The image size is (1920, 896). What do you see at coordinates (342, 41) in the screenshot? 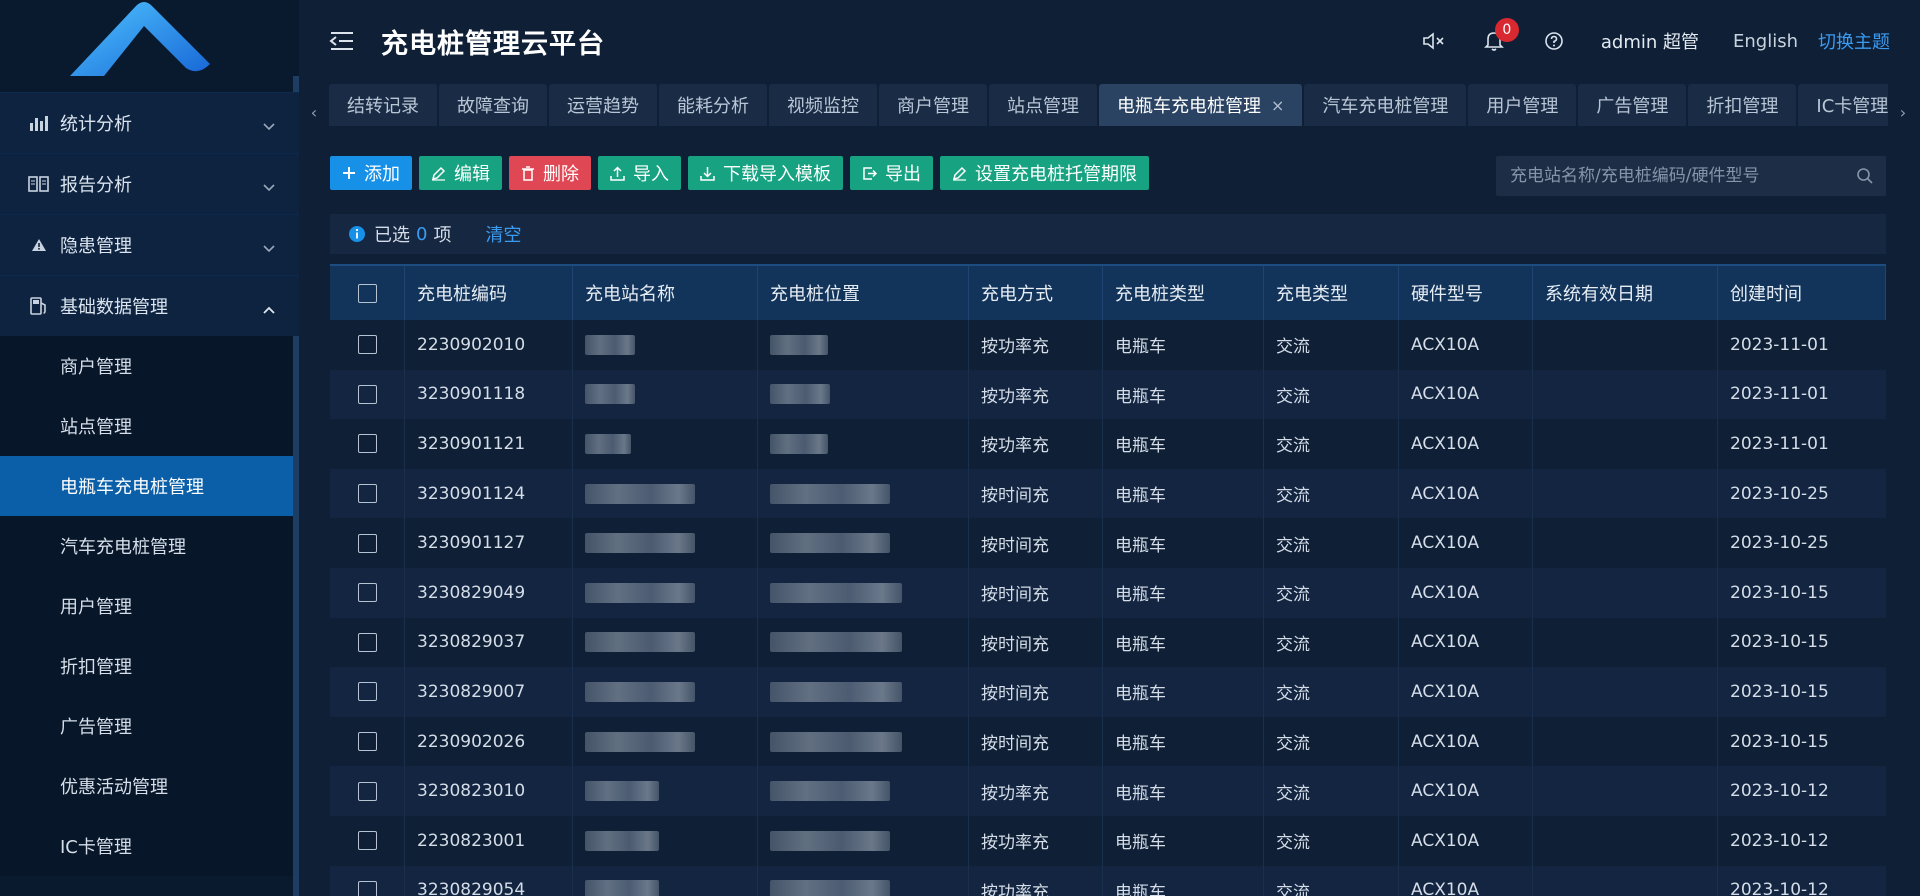
I see `menu-fold-icon` at bounding box center [342, 41].